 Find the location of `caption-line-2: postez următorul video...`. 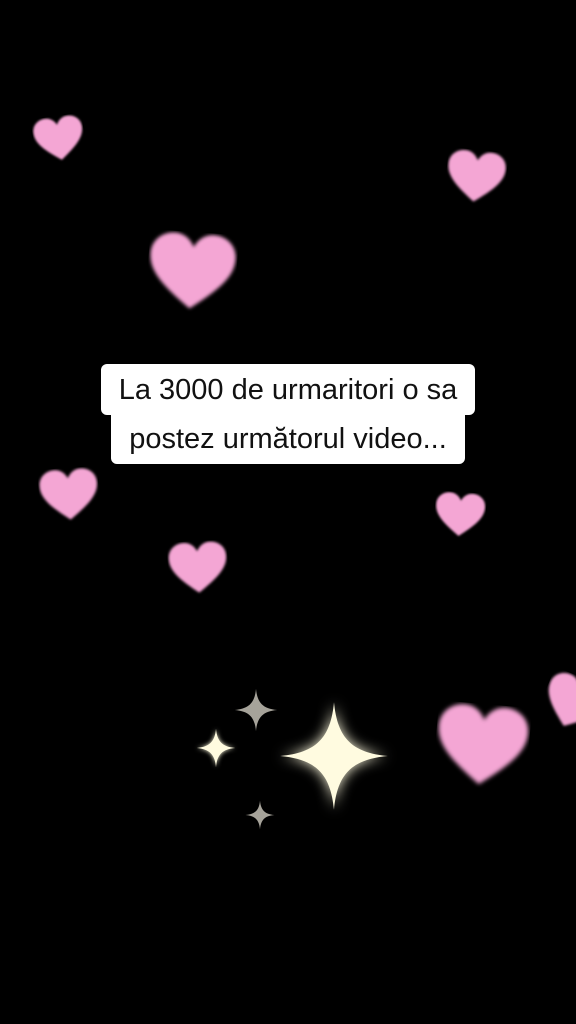

caption-line-2: postez următorul video... is located at coordinates (288, 438).